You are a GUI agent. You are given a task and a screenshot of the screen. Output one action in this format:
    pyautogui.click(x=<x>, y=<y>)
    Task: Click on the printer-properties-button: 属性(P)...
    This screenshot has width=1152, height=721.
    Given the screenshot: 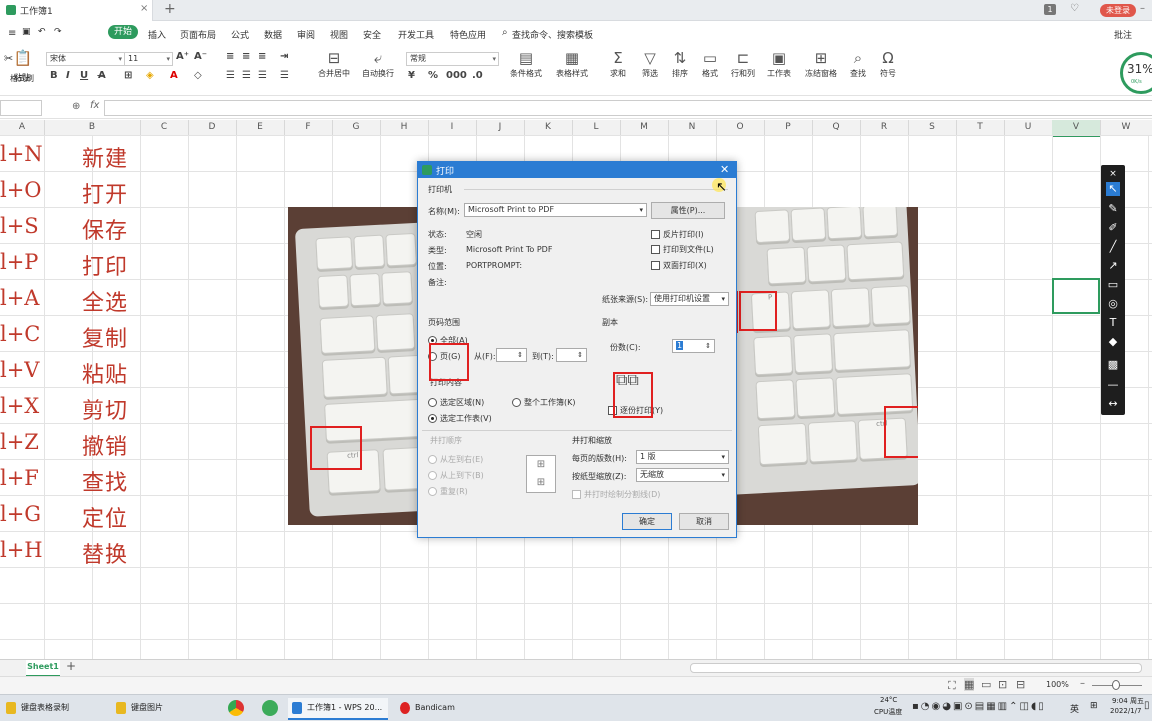 What is the action you would take?
    pyautogui.click(x=688, y=210)
    